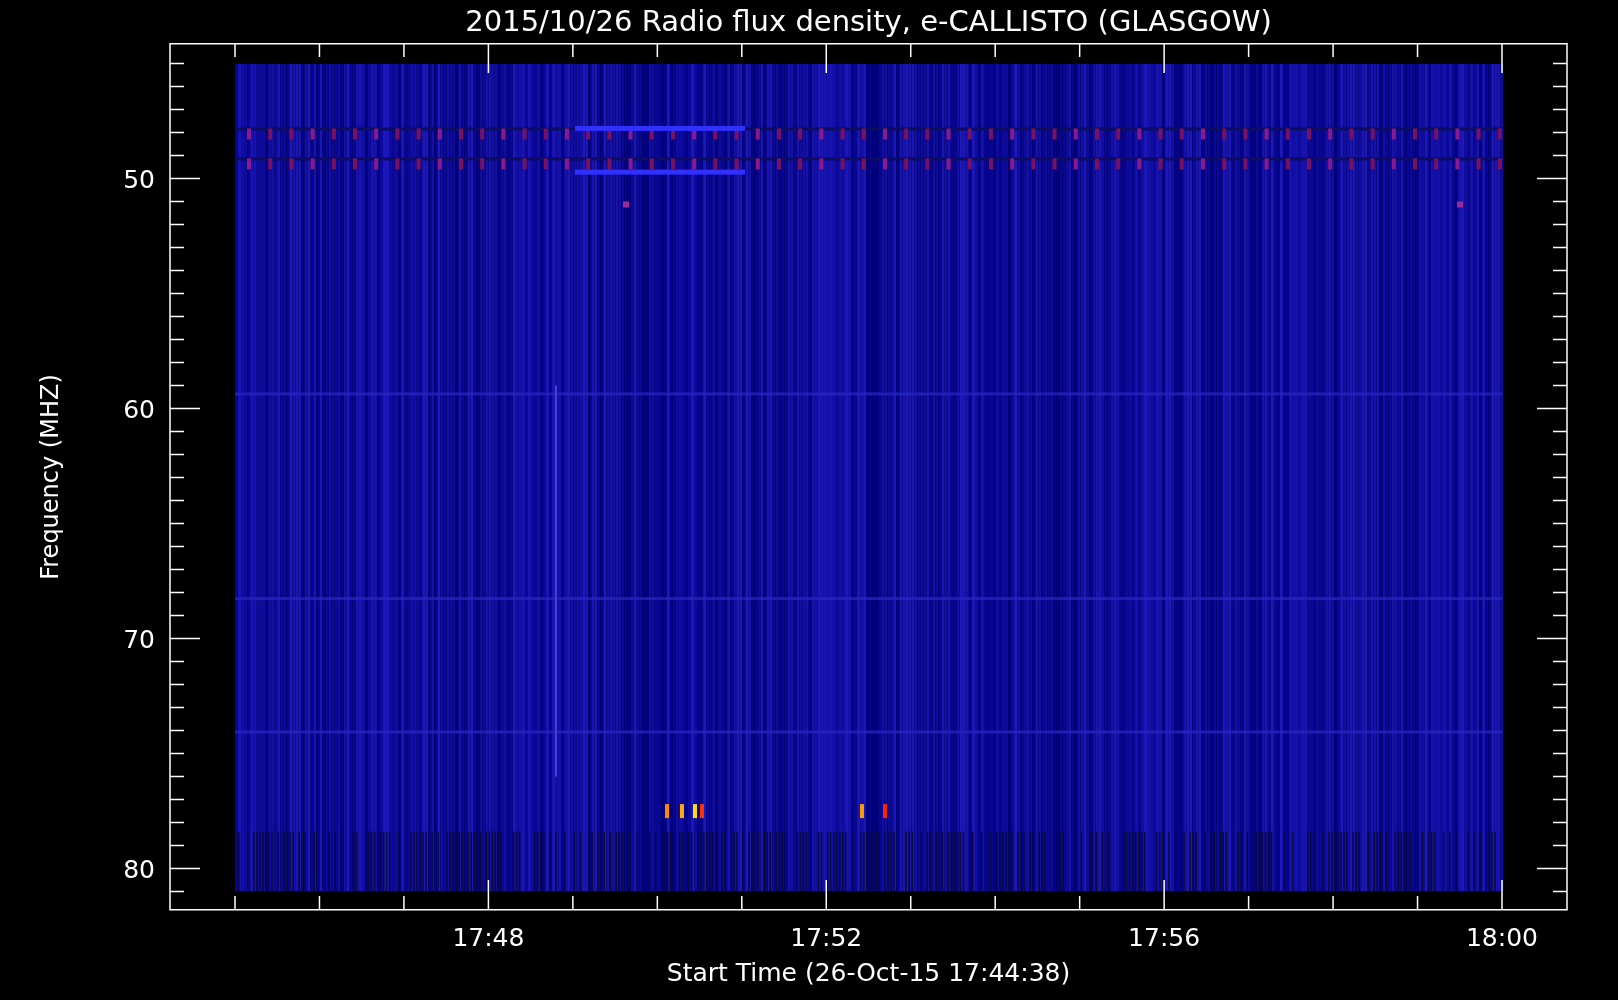  I want to click on y-tick-label: 70, so click(139, 639).